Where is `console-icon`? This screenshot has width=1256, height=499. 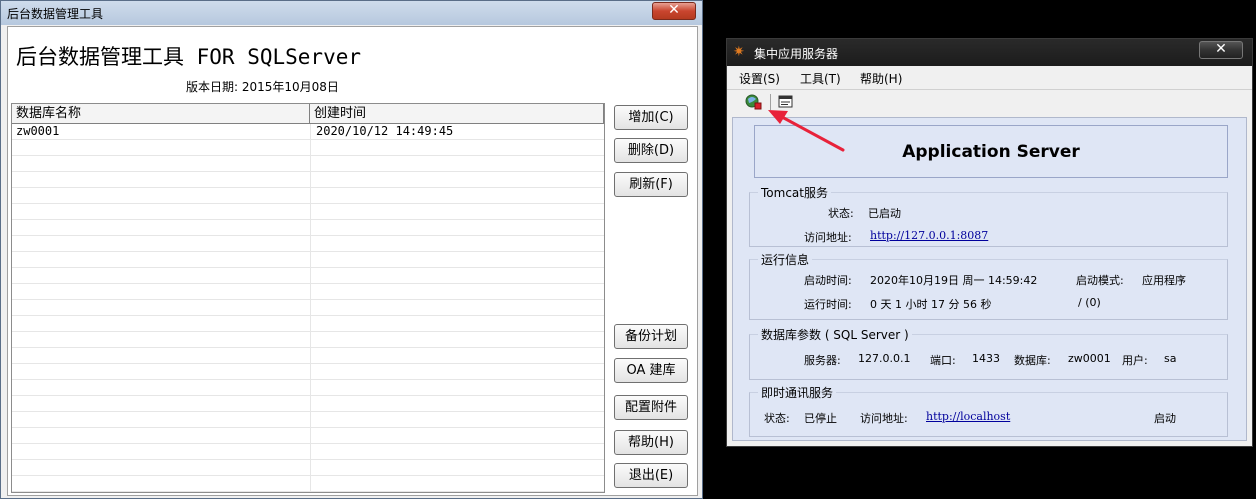
console-icon is located at coordinates (786, 102).